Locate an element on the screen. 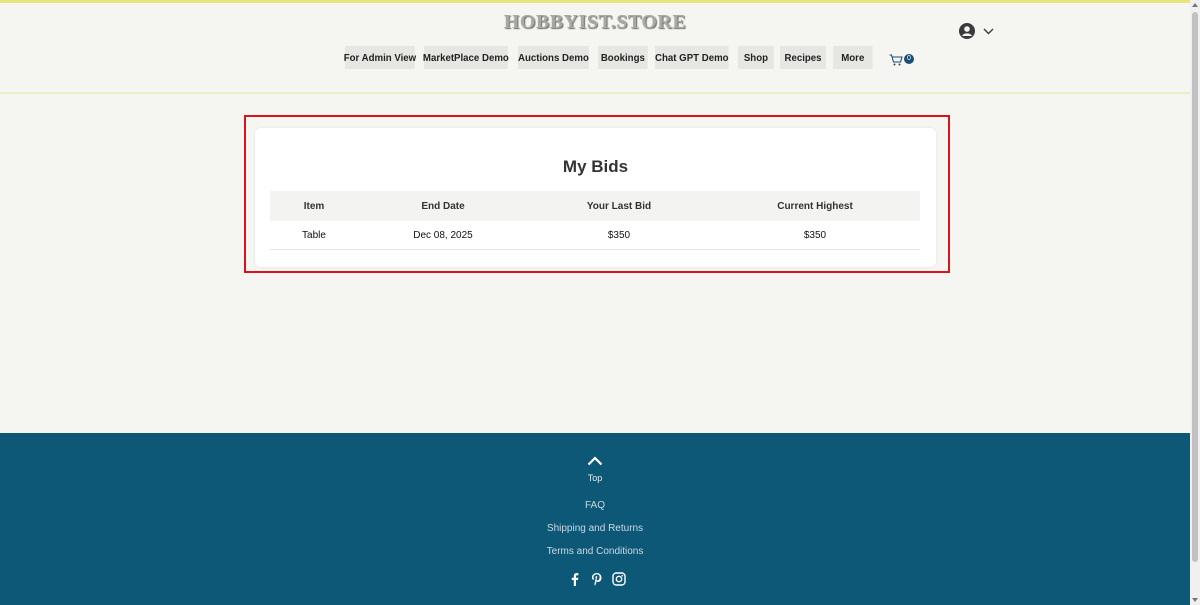 Image resolution: width=1200 pixels, height=605 pixels. column-header-item: Item is located at coordinates (314, 206).